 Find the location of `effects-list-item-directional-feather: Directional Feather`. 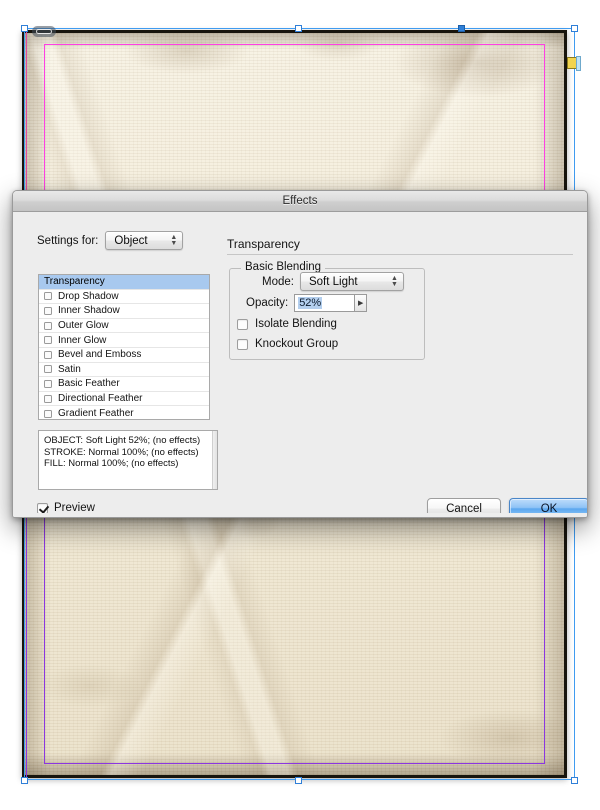

effects-list-item-directional-feather: Directional Feather is located at coordinates (124, 399).